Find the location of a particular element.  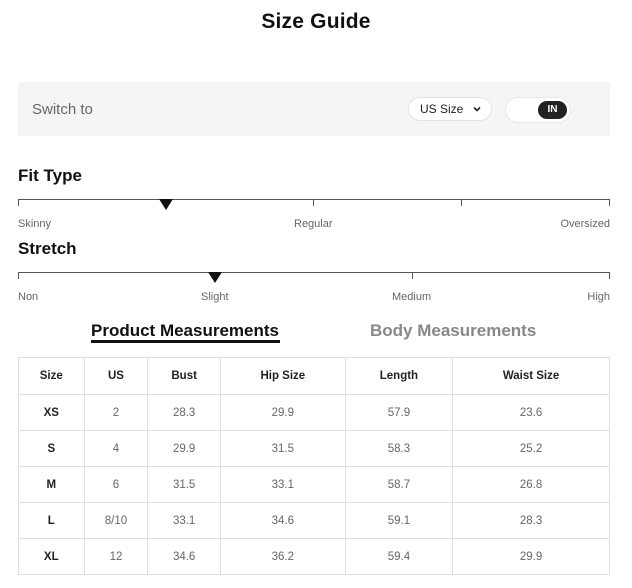

table-cell: 59.1 is located at coordinates (399, 520).